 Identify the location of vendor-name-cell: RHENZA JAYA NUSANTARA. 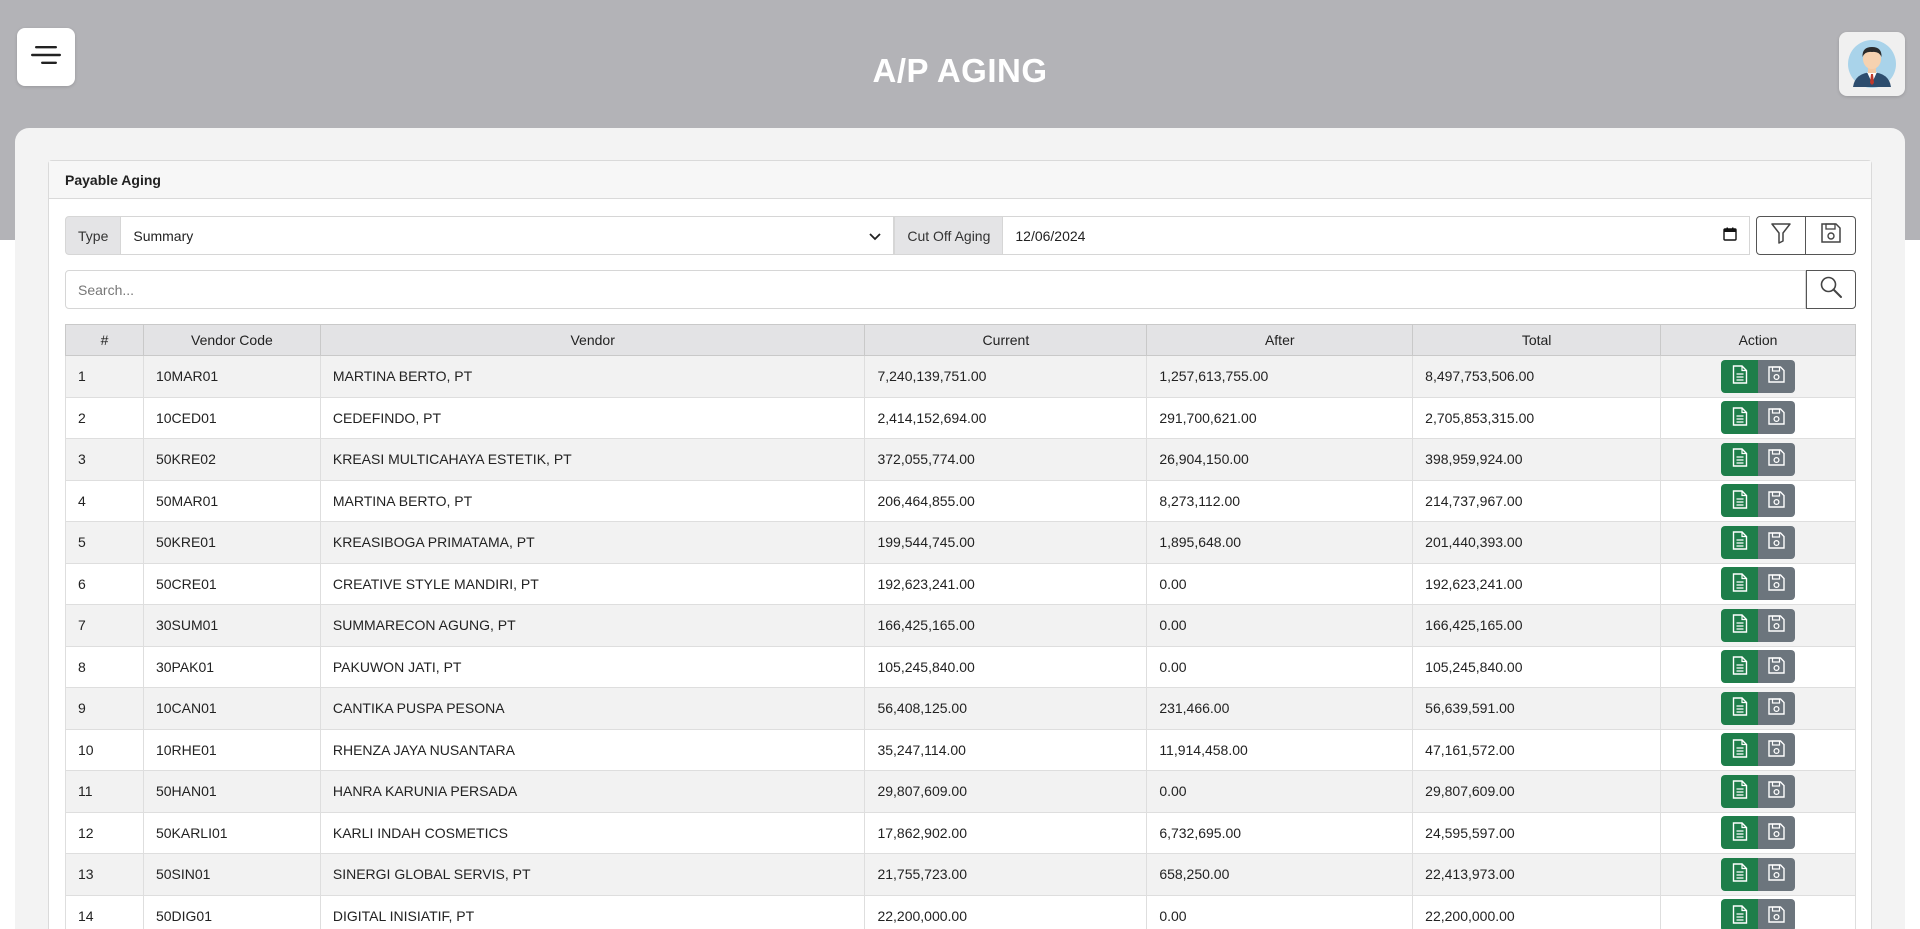
(592, 749).